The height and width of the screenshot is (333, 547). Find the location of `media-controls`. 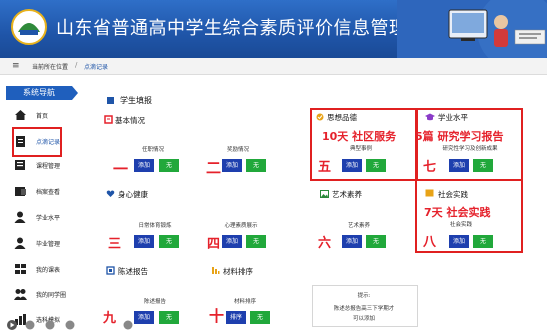

media-controls is located at coordinates (69, 325).